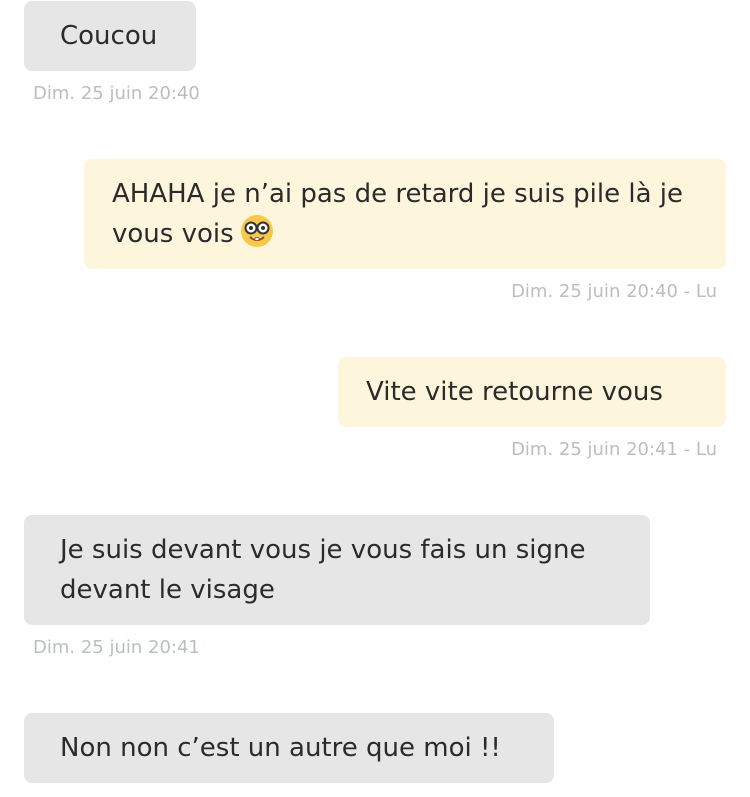 Image resolution: width=750 pixels, height=797 pixels. I want to click on message-bubble-received: Non non c’est un autre que moi !!, so click(289, 748).